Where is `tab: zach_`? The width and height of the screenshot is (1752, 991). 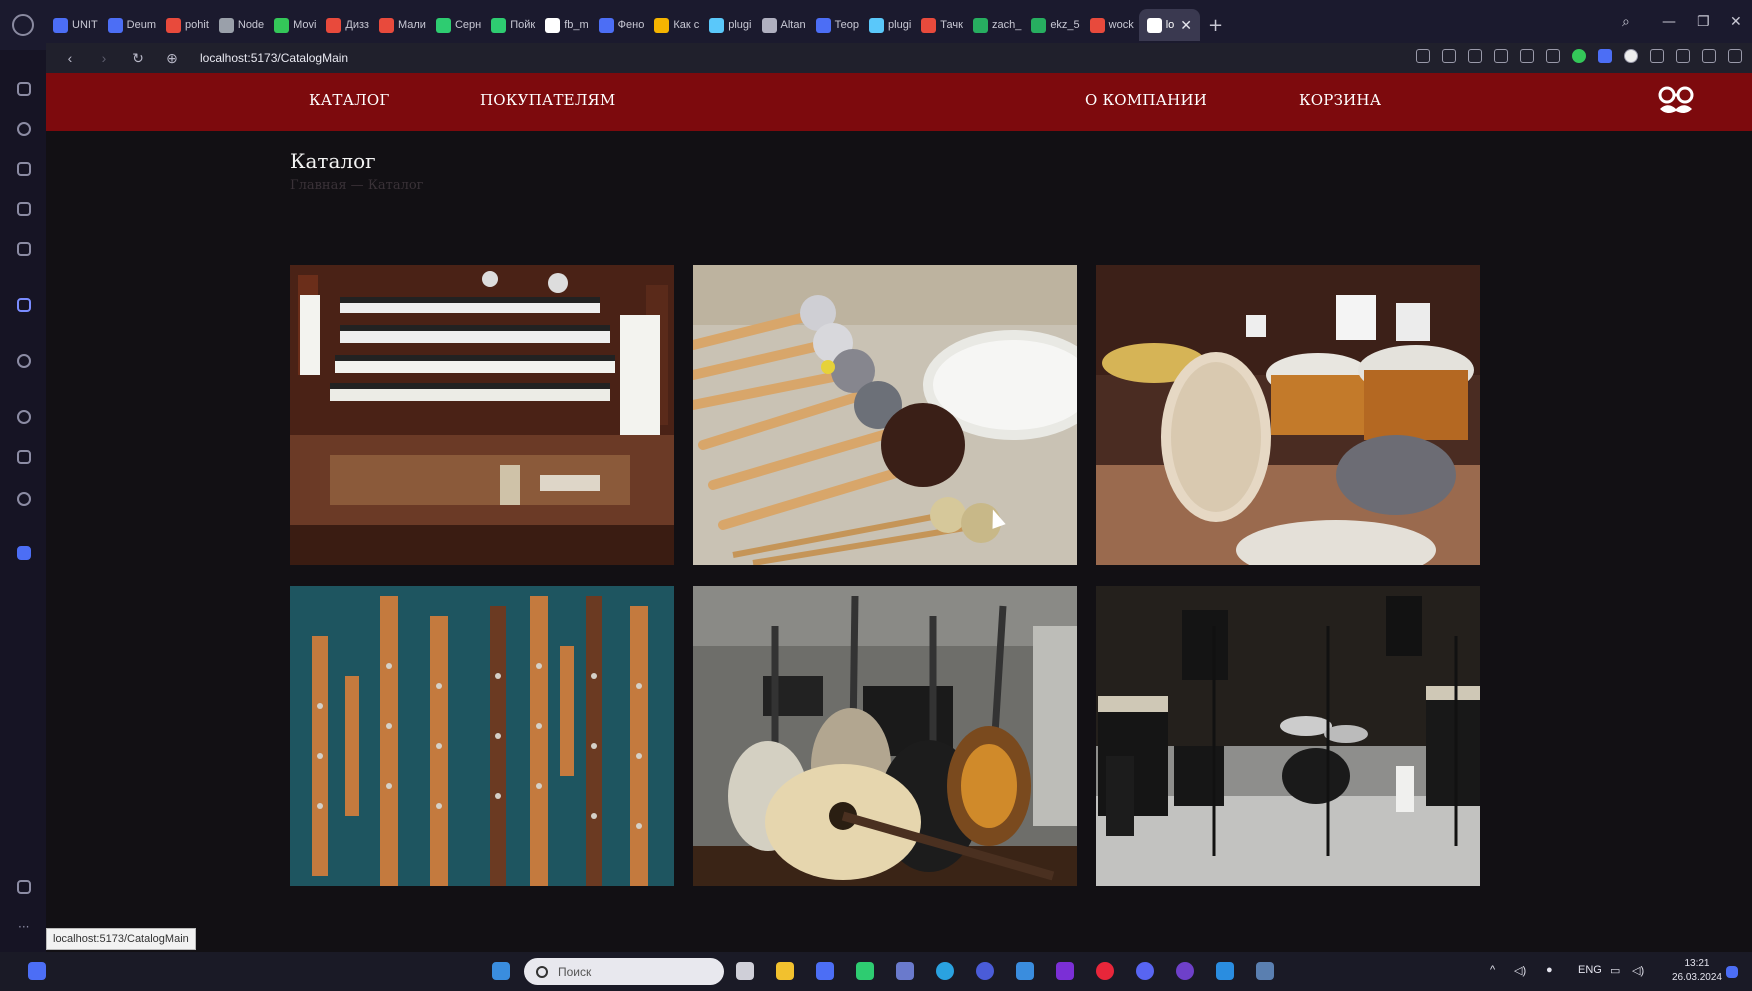
tab: zach_ is located at coordinates (997, 25).